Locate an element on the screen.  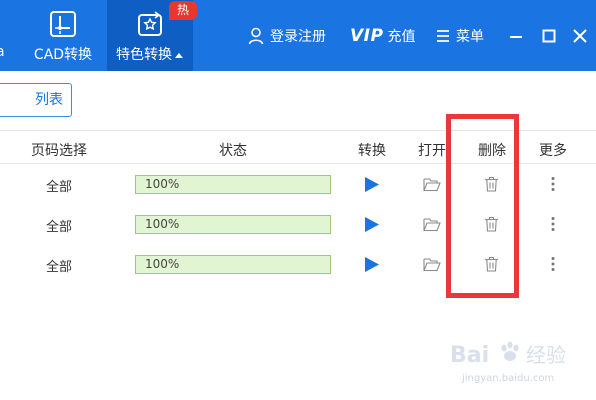
svg-text: Bai is located at coordinates (469, 355).